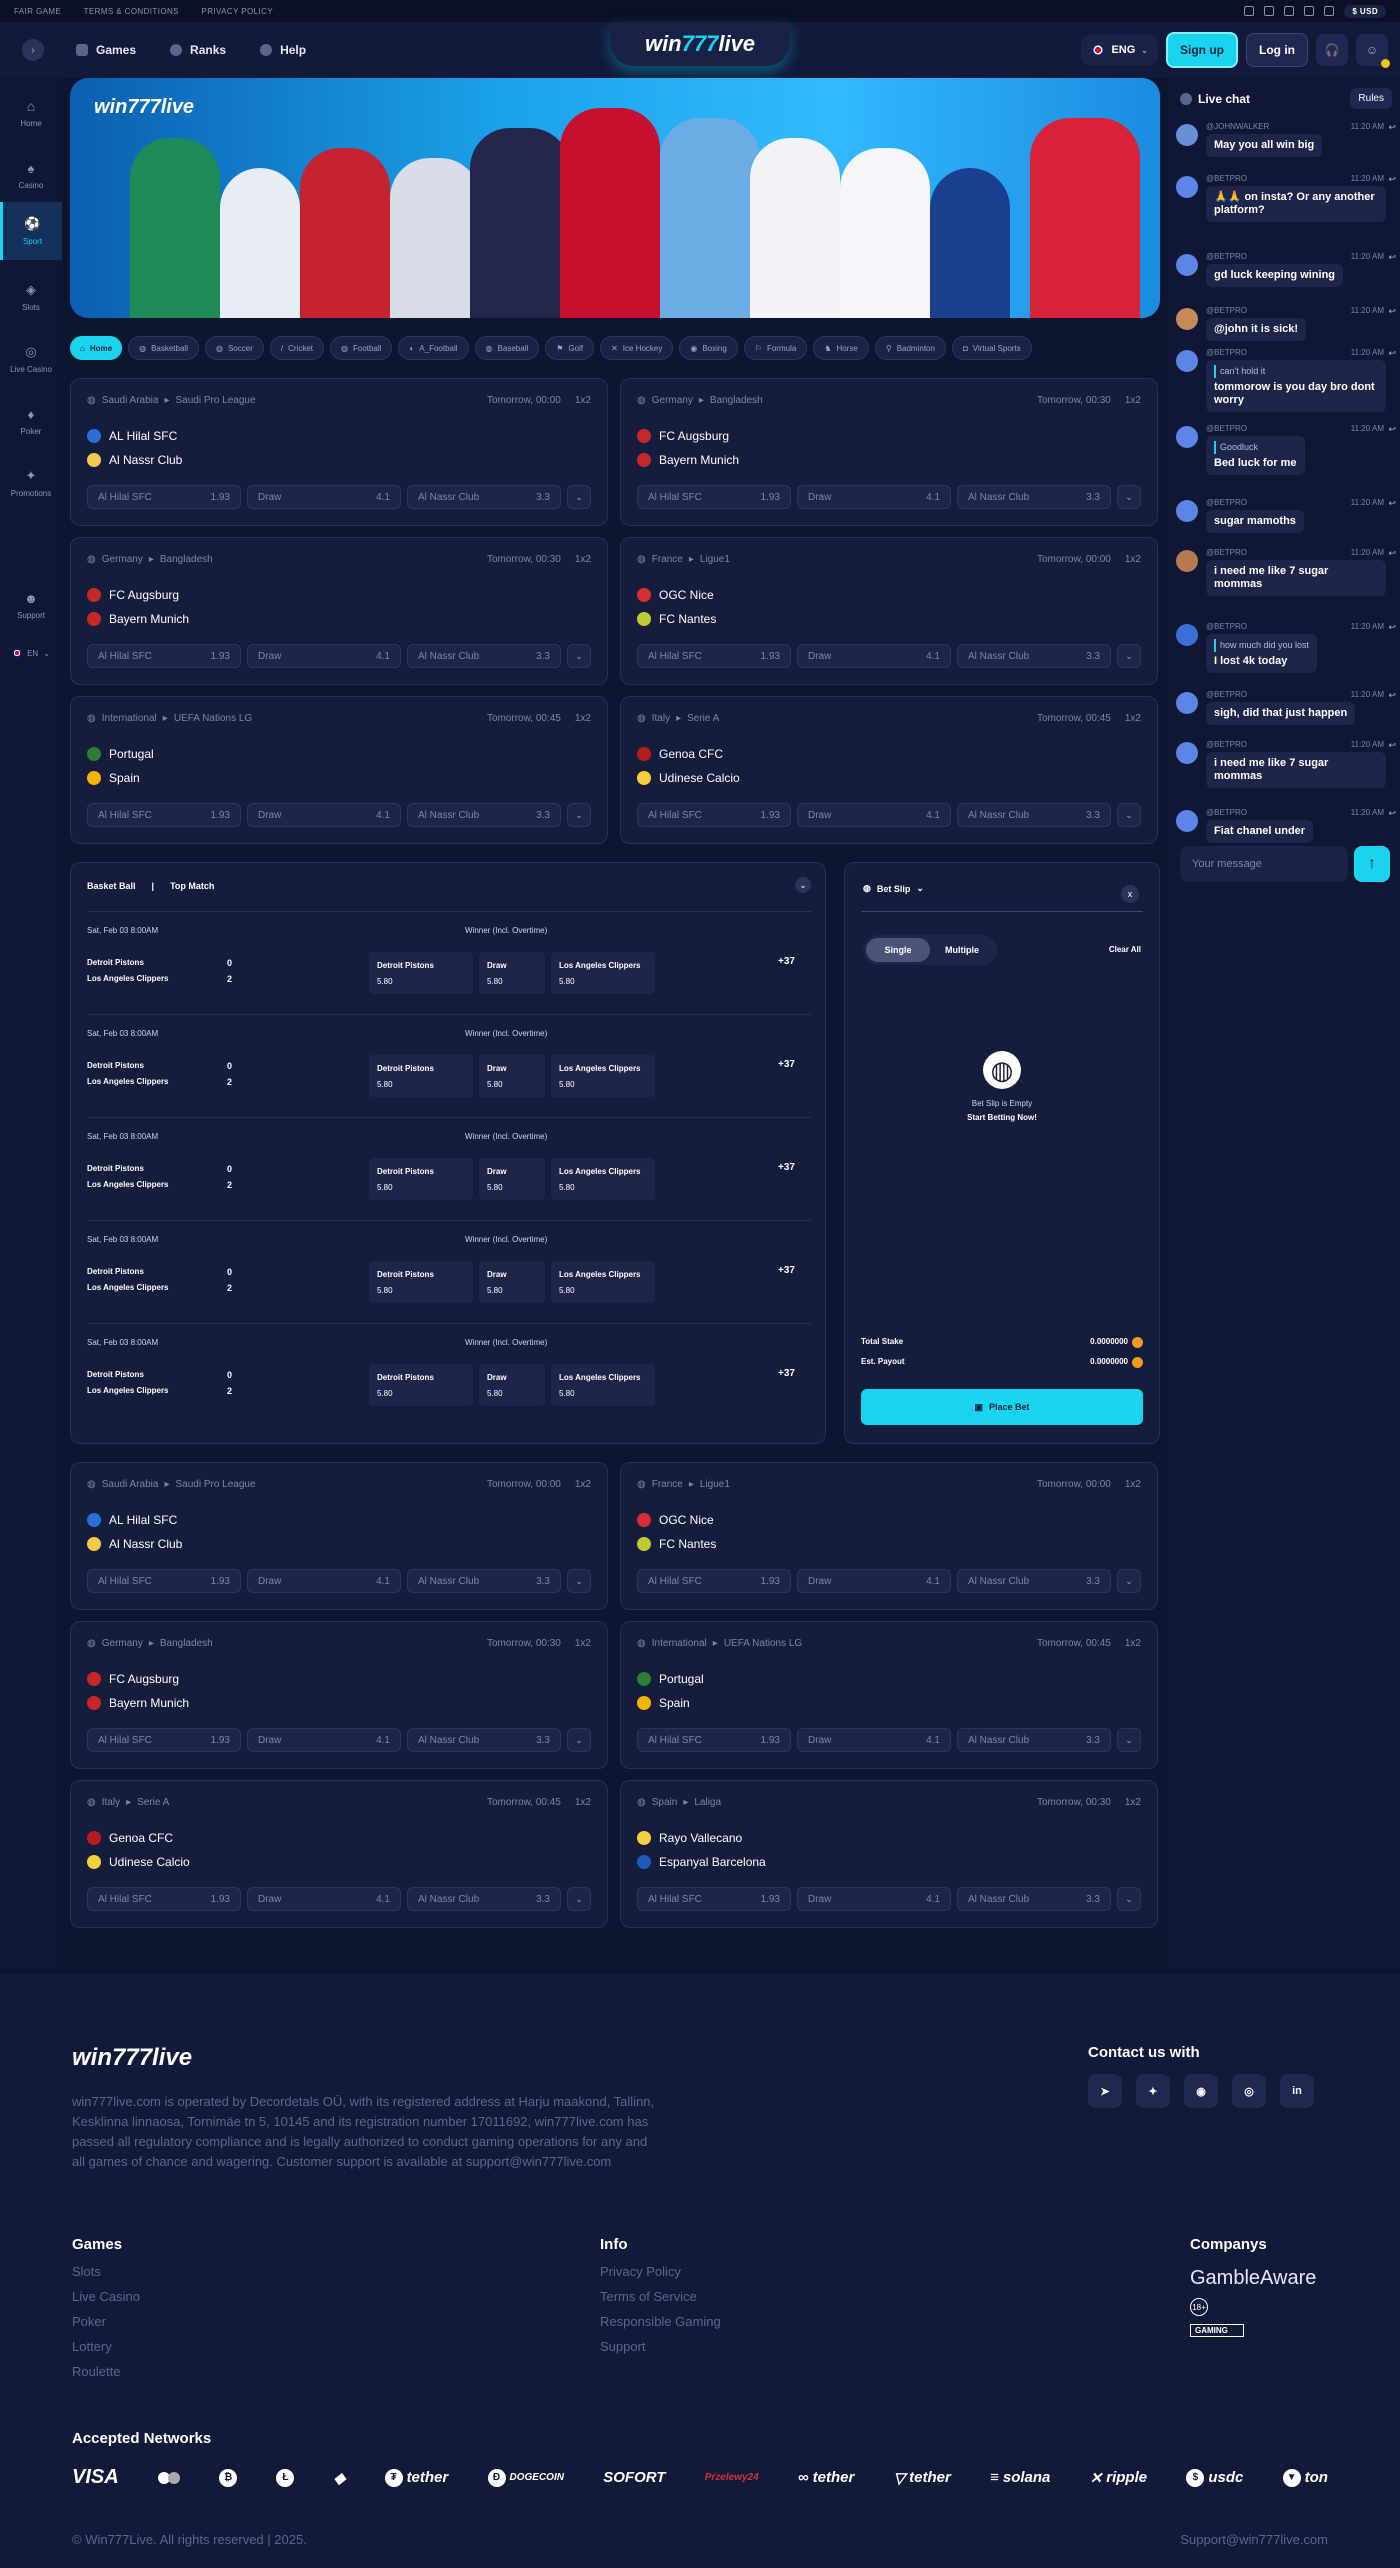 This screenshot has width=1400, height=2568. What do you see at coordinates (1269, 11) in the screenshot?
I see `telegram-icon` at bounding box center [1269, 11].